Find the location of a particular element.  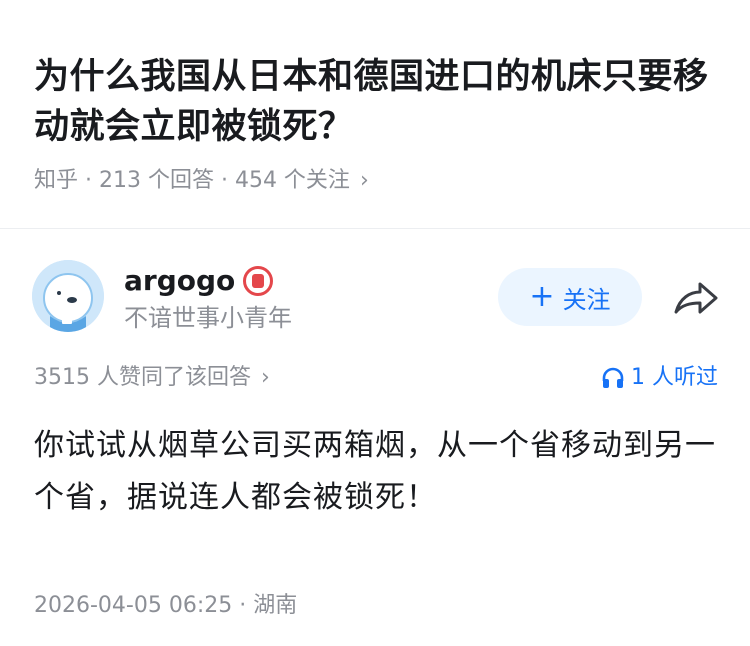

author-name-row: argogo is located at coordinates (199, 281).